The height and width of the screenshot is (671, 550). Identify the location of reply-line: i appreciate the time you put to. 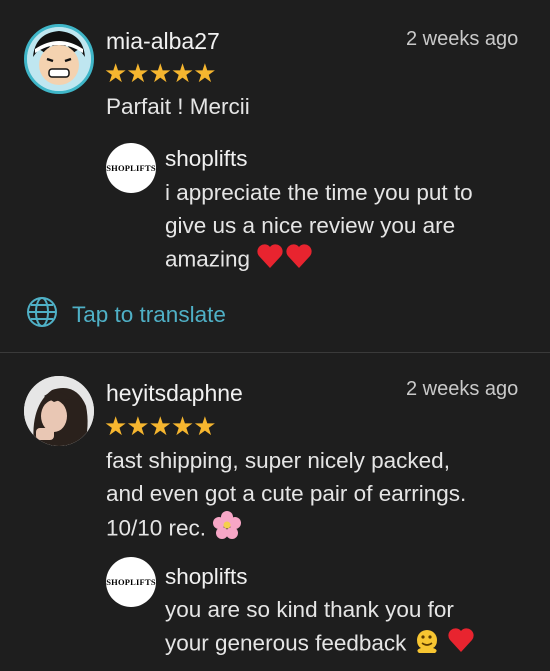
(319, 192).